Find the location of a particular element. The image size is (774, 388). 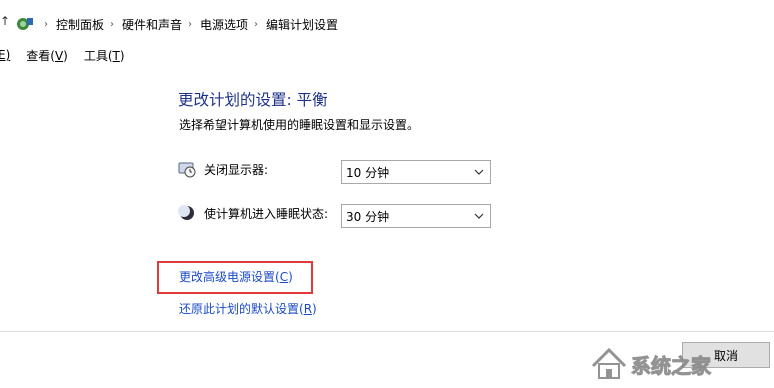

up-arrow-icon: ↑ is located at coordinates (5, 21).